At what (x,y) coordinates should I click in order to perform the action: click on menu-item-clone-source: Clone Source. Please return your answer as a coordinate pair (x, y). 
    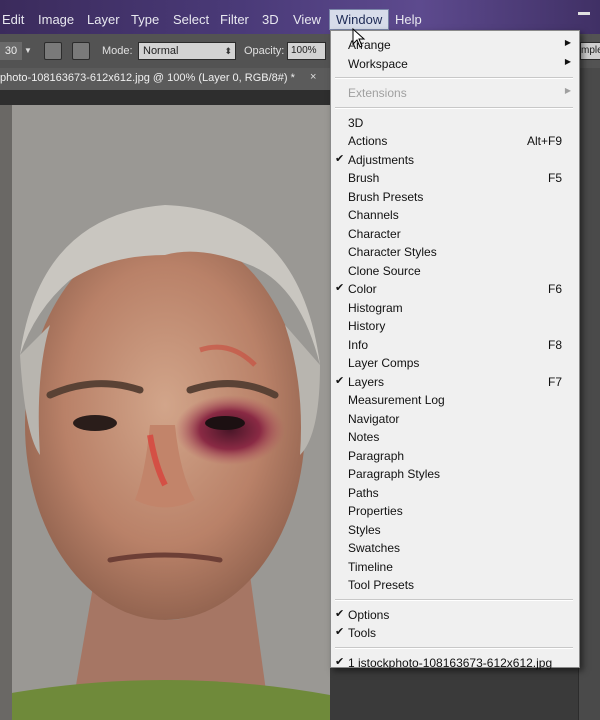
    Looking at the image, I should click on (455, 270).